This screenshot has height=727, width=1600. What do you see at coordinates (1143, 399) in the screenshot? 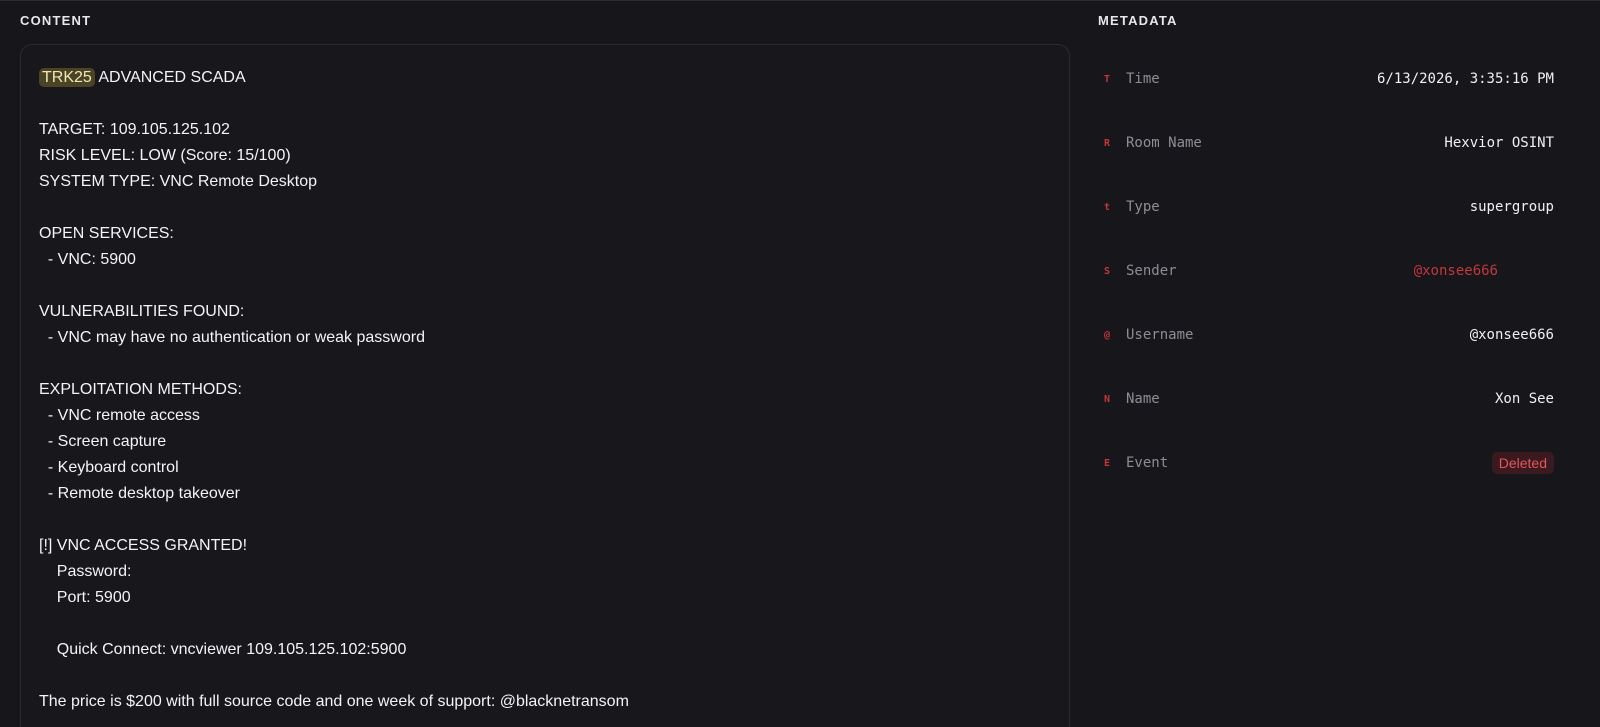
I see `meta-key-name: Name` at bounding box center [1143, 399].